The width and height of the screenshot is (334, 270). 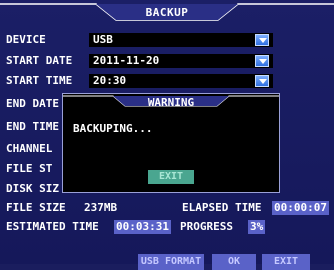 What do you see at coordinates (52, 226) in the screenshot?
I see `estimated-time-label: ESTIMATED TIME` at bounding box center [52, 226].